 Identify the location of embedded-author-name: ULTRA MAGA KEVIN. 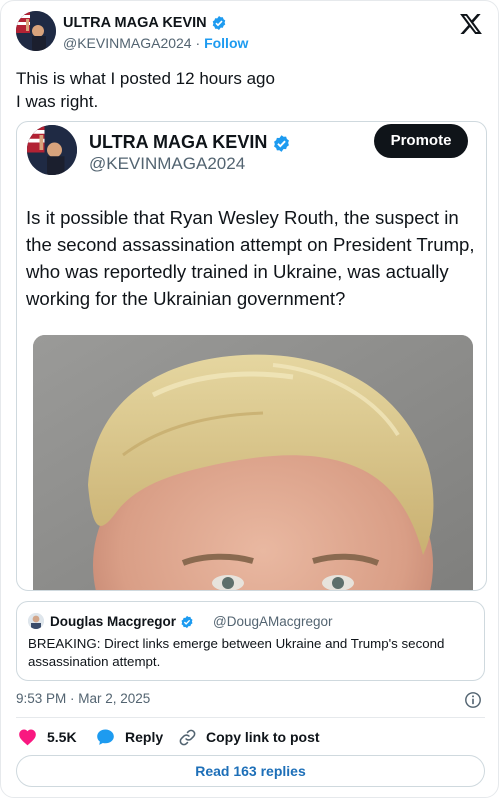
(190, 142).